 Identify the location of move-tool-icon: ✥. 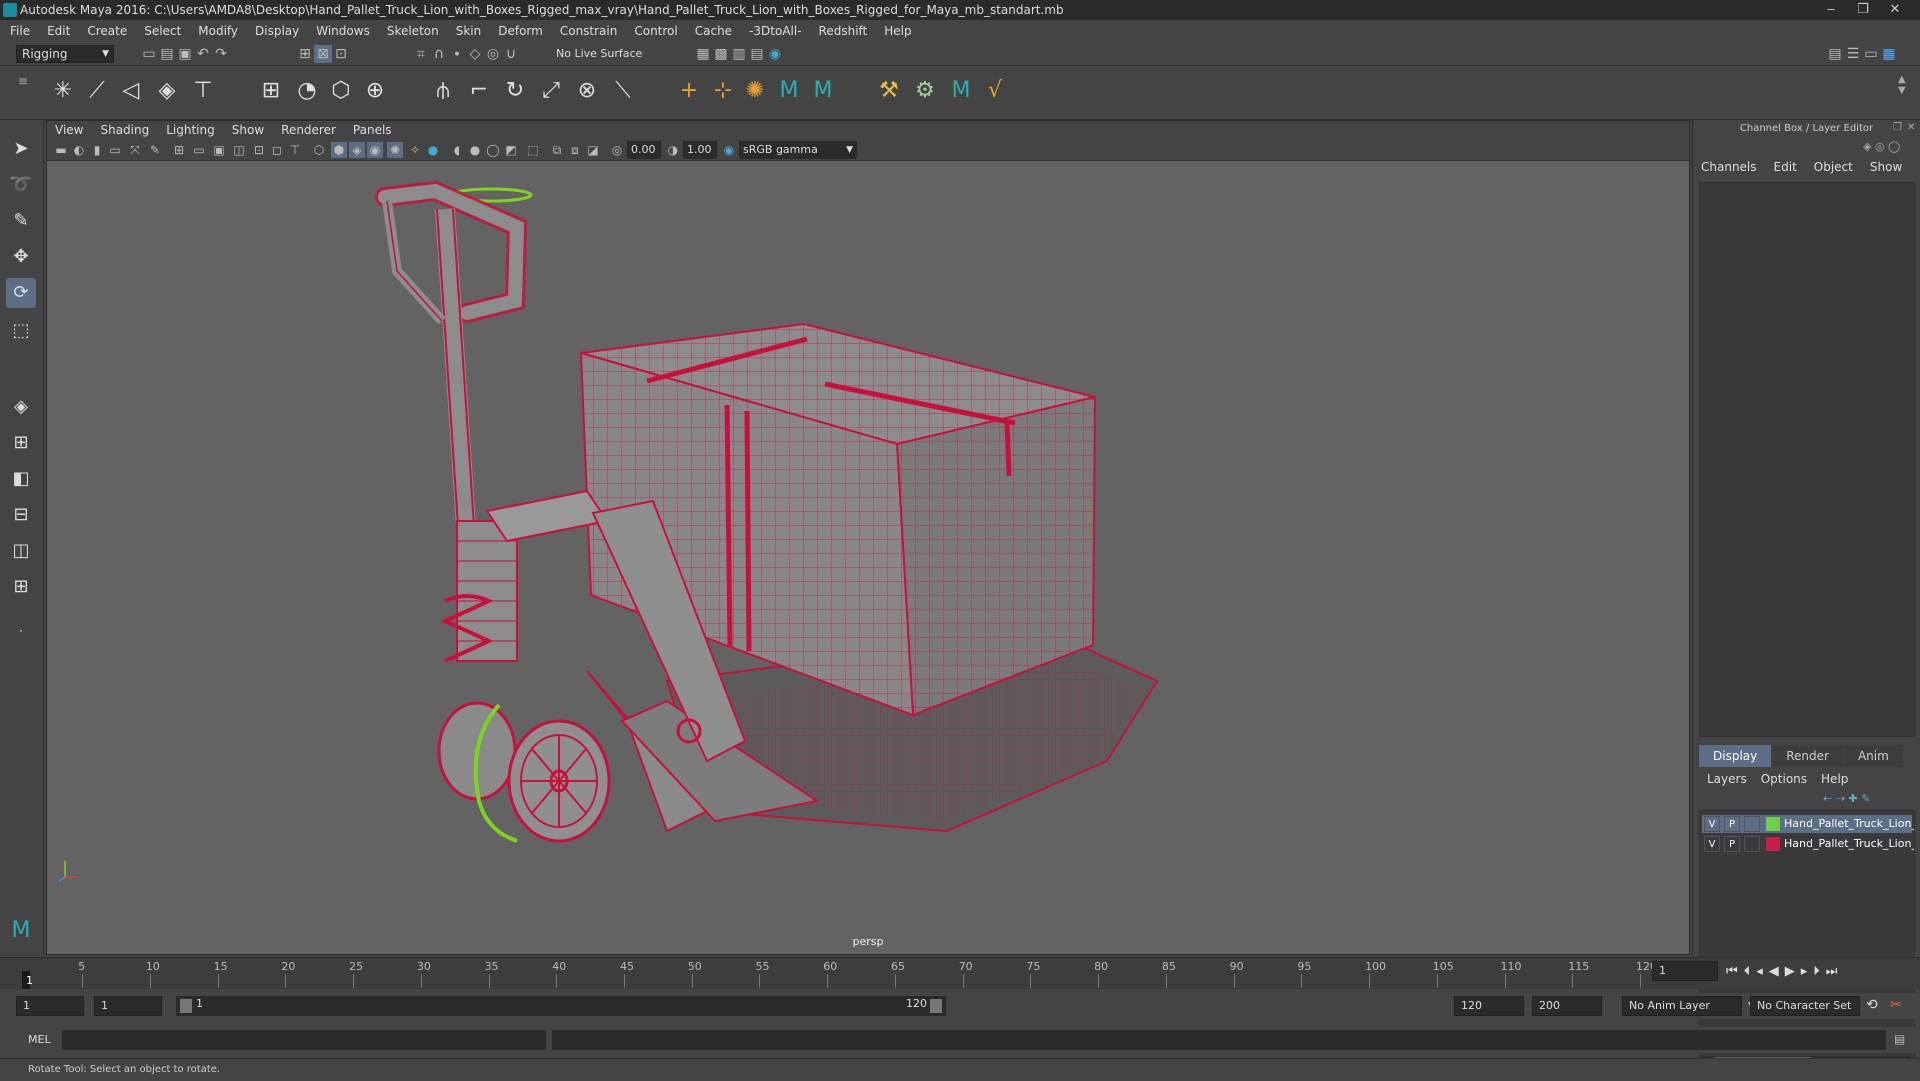
(21, 257).